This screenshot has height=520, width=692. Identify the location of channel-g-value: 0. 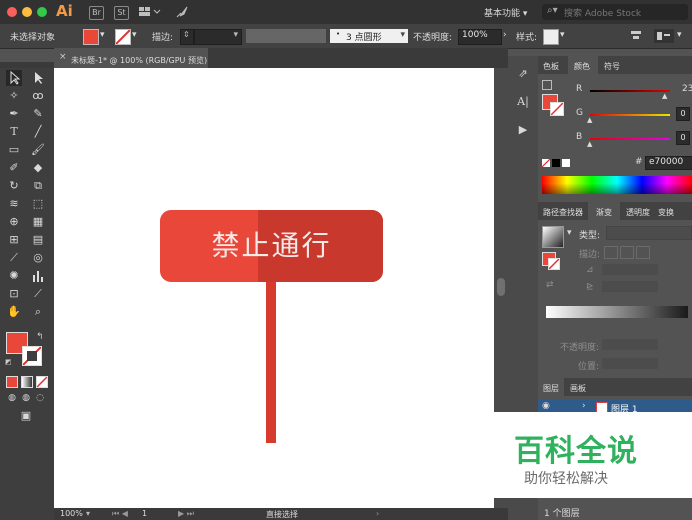
(683, 114).